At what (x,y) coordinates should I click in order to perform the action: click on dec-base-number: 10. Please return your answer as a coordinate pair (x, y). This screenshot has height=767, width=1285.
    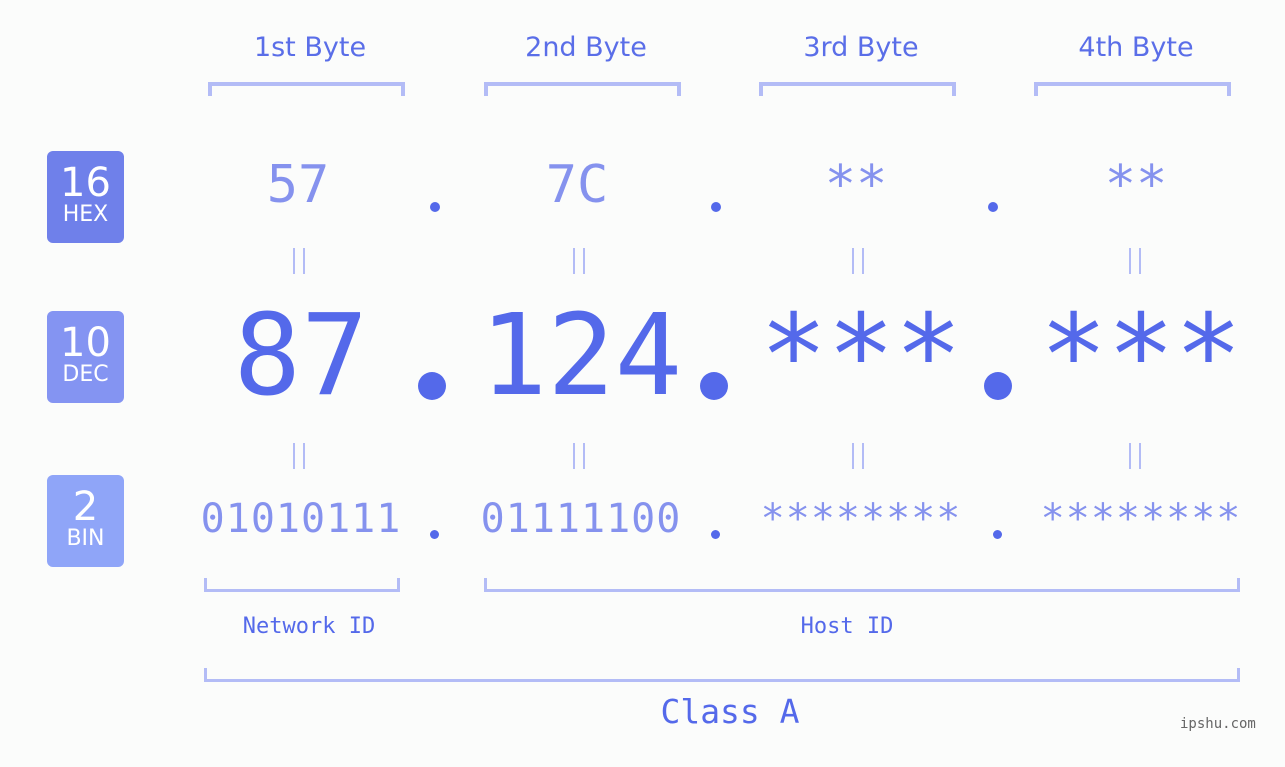
    Looking at the image, I should click on (85, 343).